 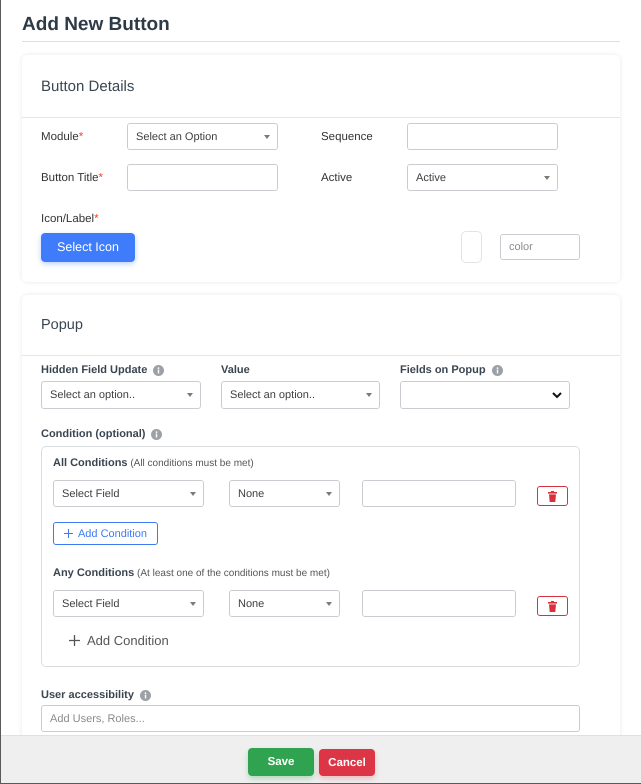 What do you see at coordinates (471, 247) in the screenshot?
I see `color-swatch-icon` at bounding box center [471, 247].